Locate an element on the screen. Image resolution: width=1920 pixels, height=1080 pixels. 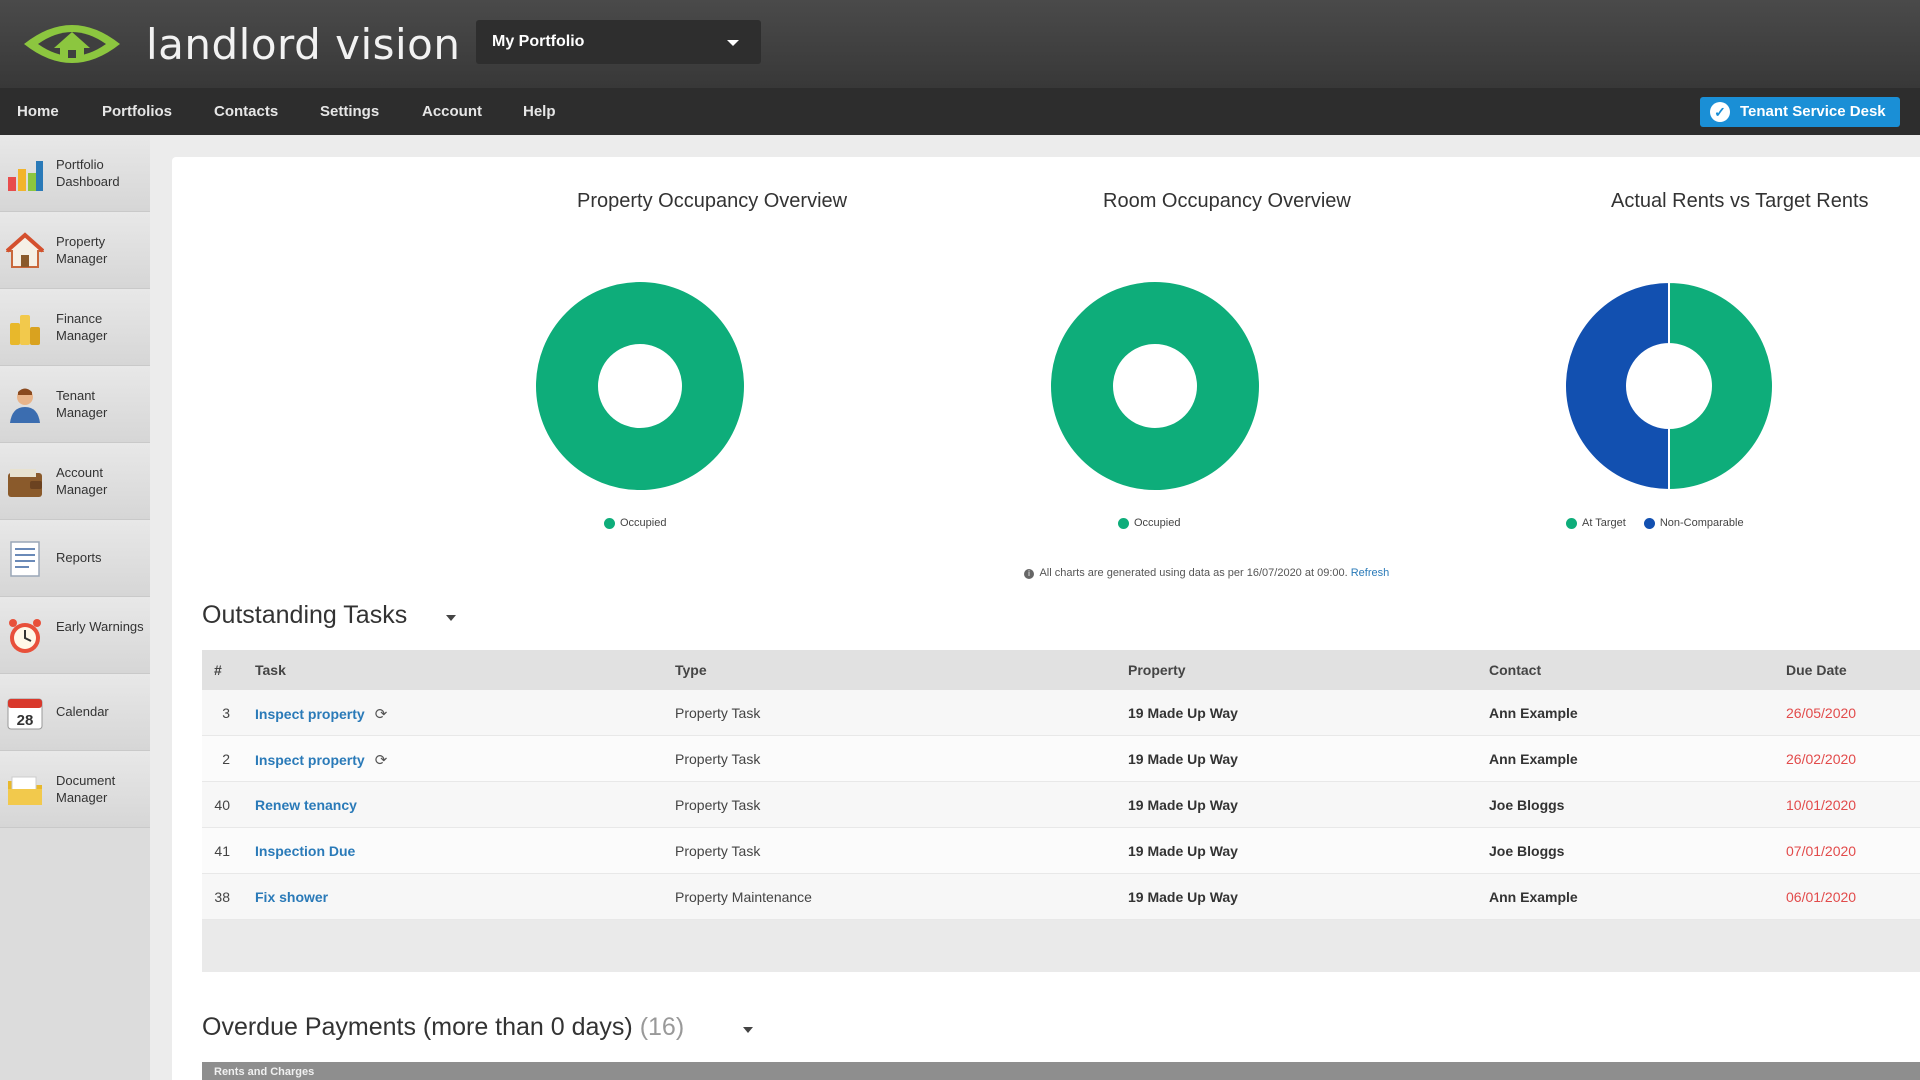
legend-entry: Non-Comparable is located at coordinates (1693, 523).